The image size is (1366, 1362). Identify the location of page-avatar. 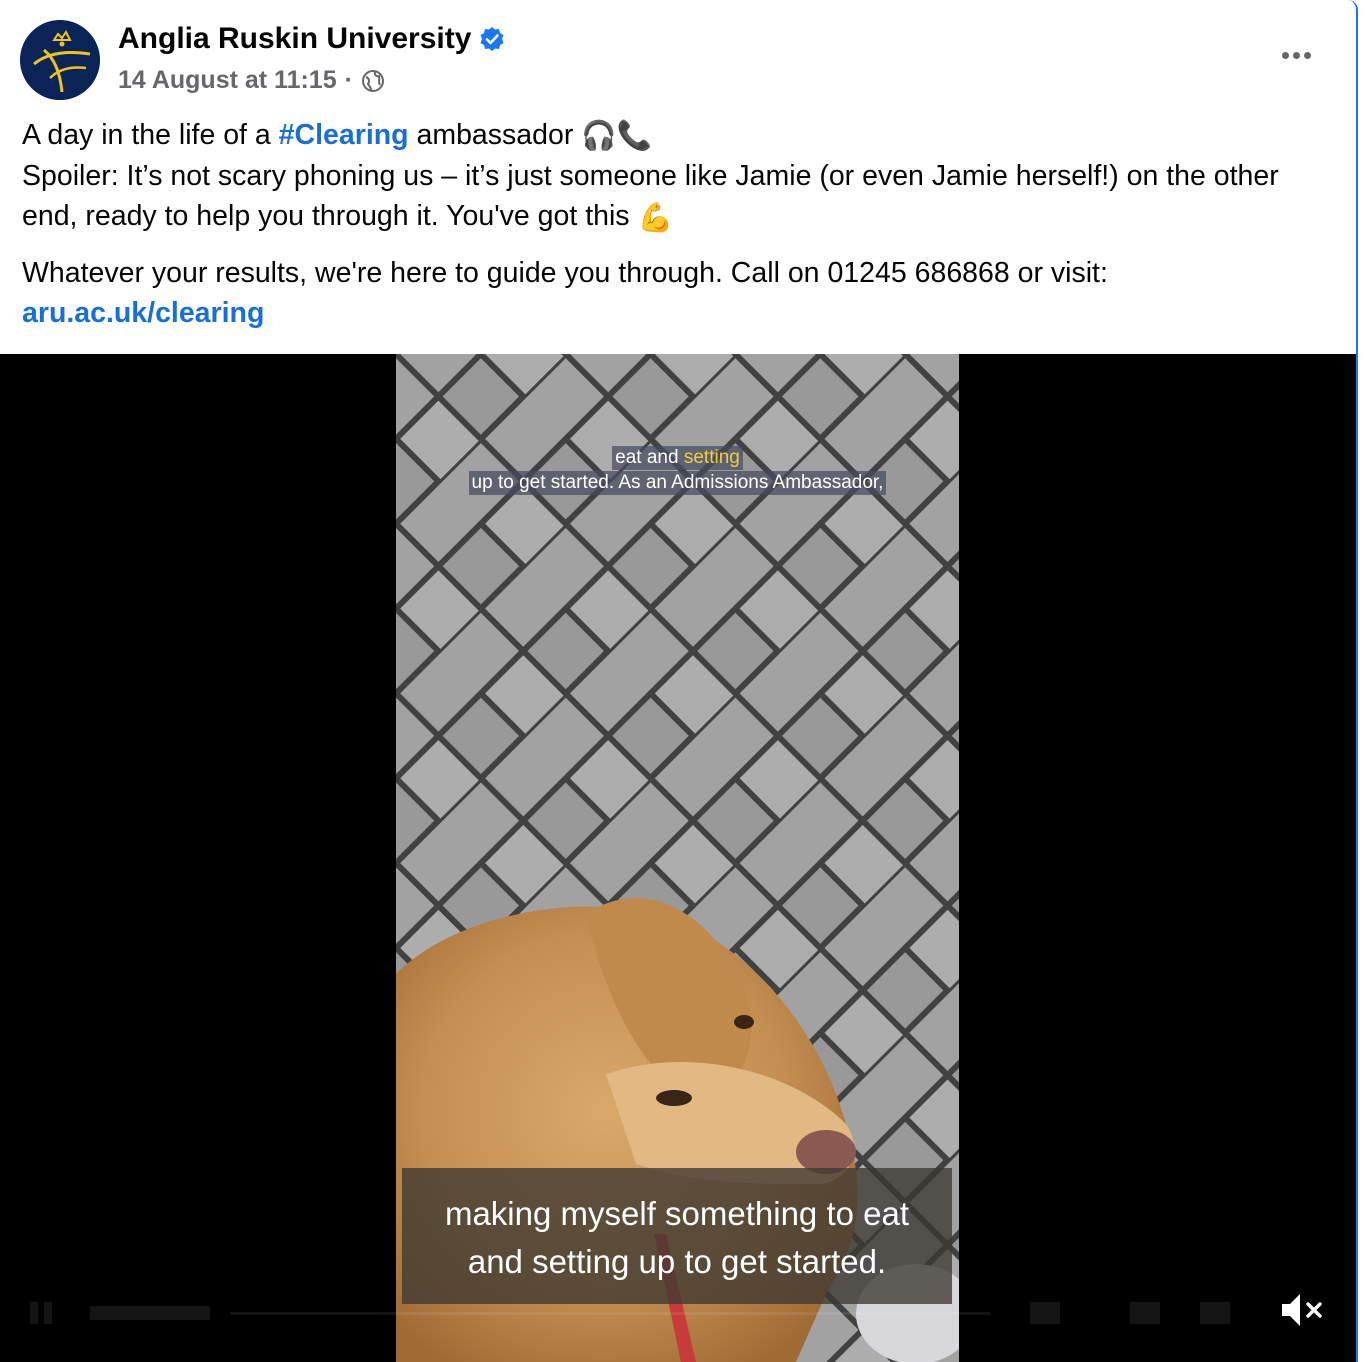
(60, 60).